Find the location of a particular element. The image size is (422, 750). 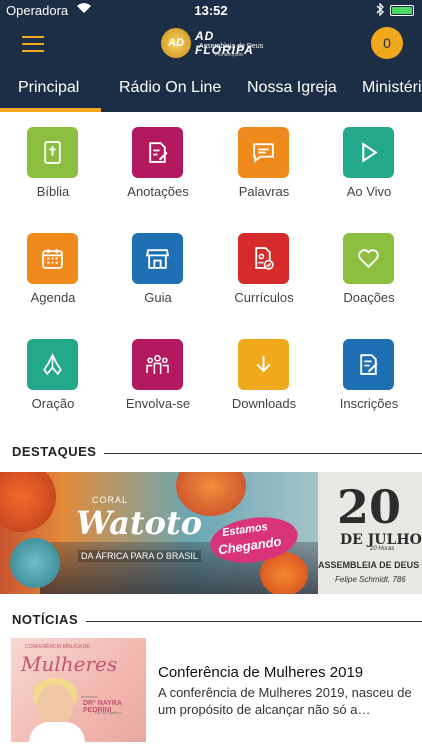

thumb-kicker: CONFERÊNCIA BÍBLICA DE is located at coordinates (57, 647).